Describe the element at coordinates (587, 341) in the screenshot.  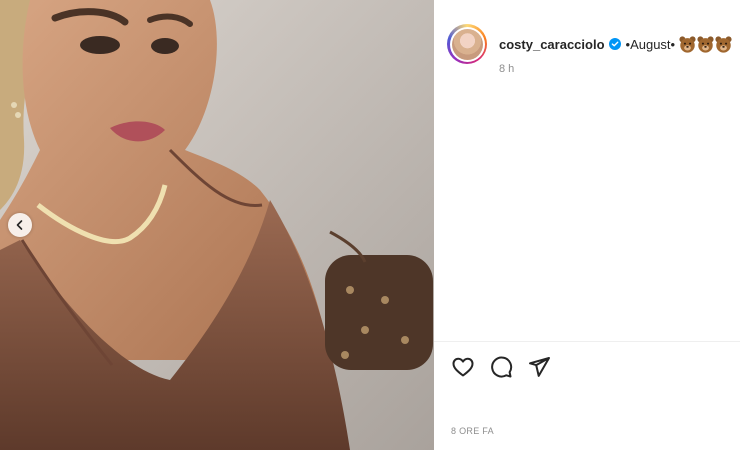
I see `divider` at that location.